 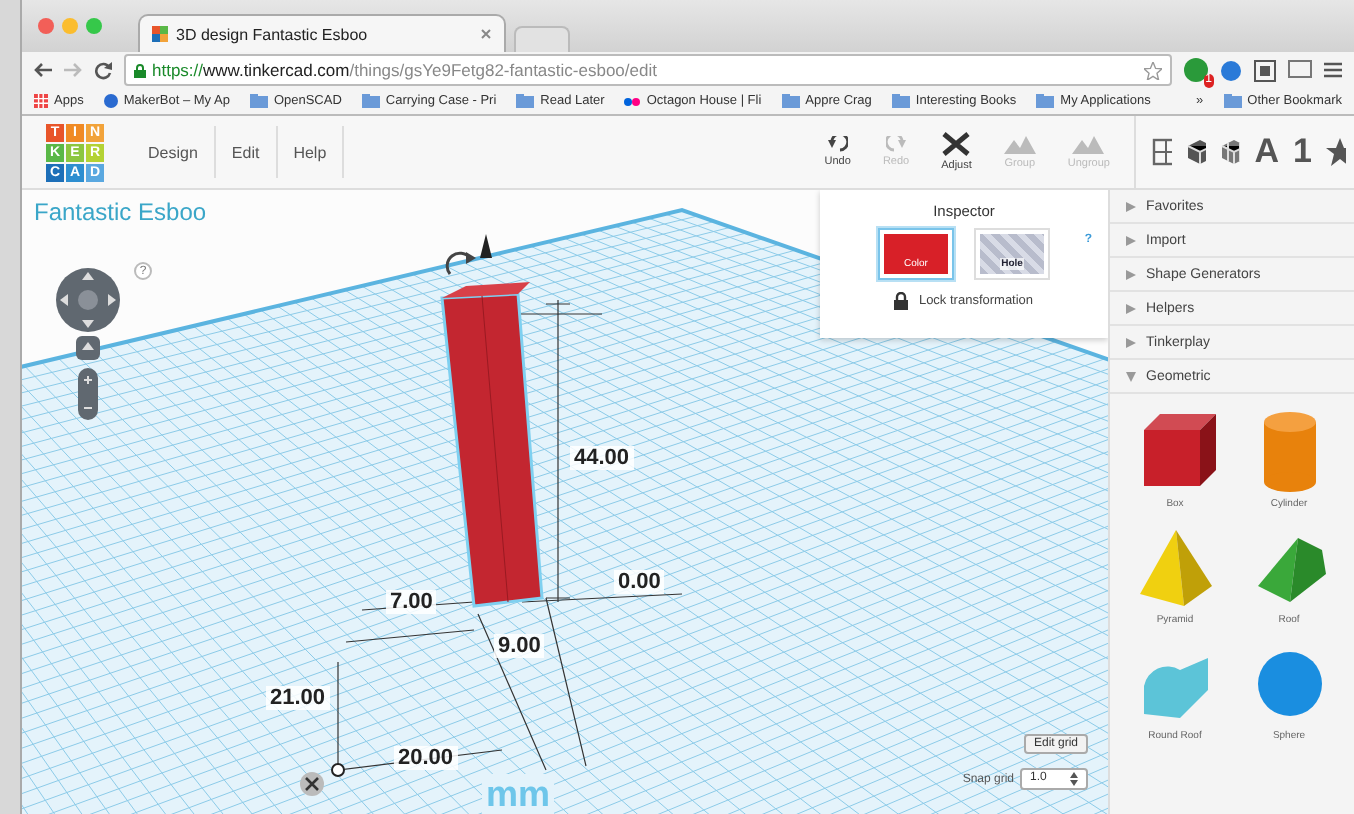 What do you see at coordinates (246, 152) in the screenshot?
I see `menu-item: Edit` at bounding box center [246, 152].